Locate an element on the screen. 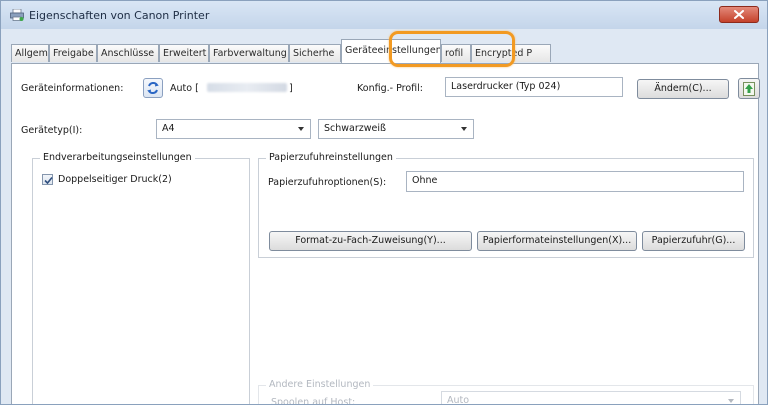 The height and width of the screenshot is (405, 768). spool-host-select: Auto is located at coordinates (591, 398).